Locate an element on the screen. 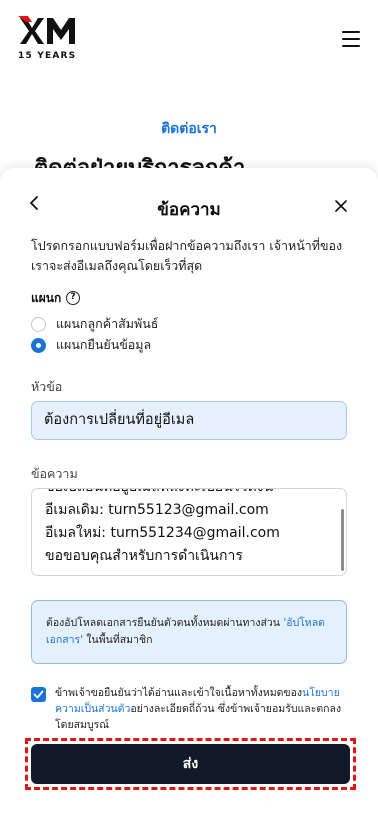  textarea-scrollbar is located at coordinates (342, 540).